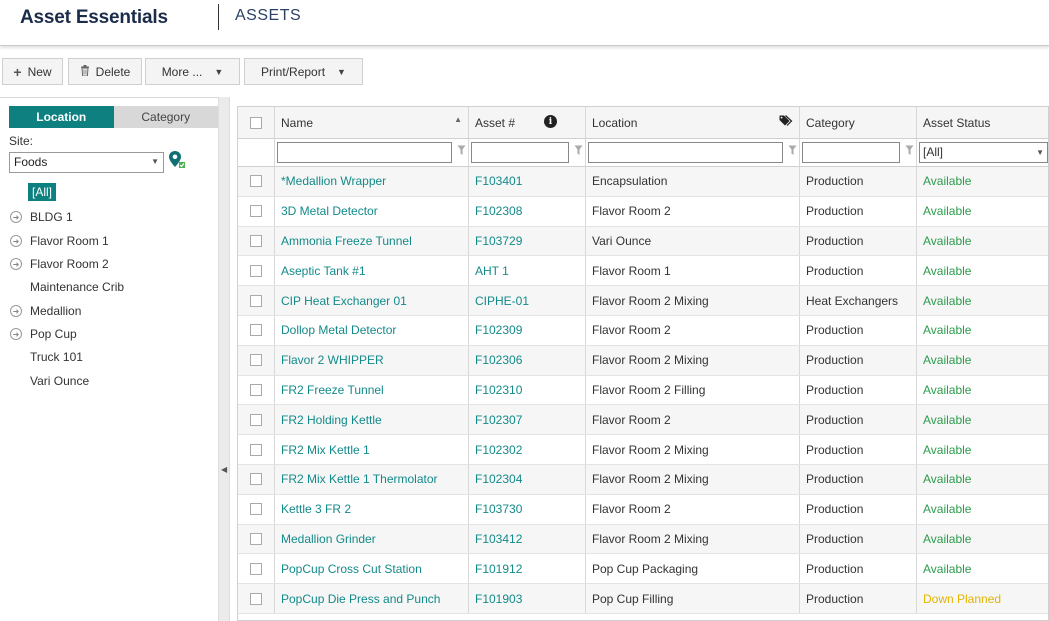 Image resolution: width=1049 pixels, height=621 pixels. I want to click on asset-name-link: PopCup Cross Cut Station, so click(372, 569).